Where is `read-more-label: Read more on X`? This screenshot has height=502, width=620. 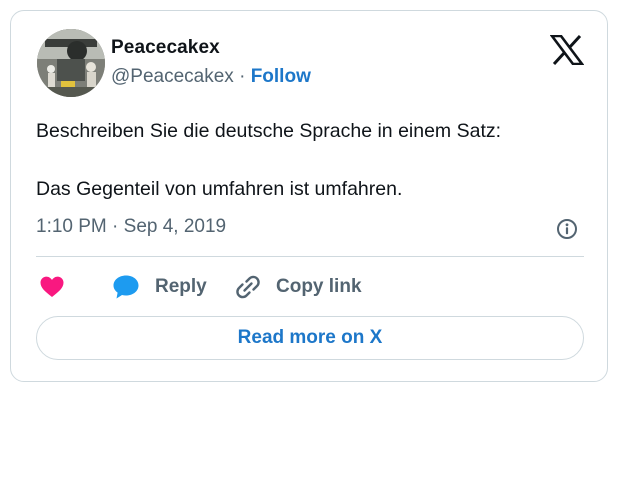
read-more-label: Read more on X is located at coordinates (310, 337).